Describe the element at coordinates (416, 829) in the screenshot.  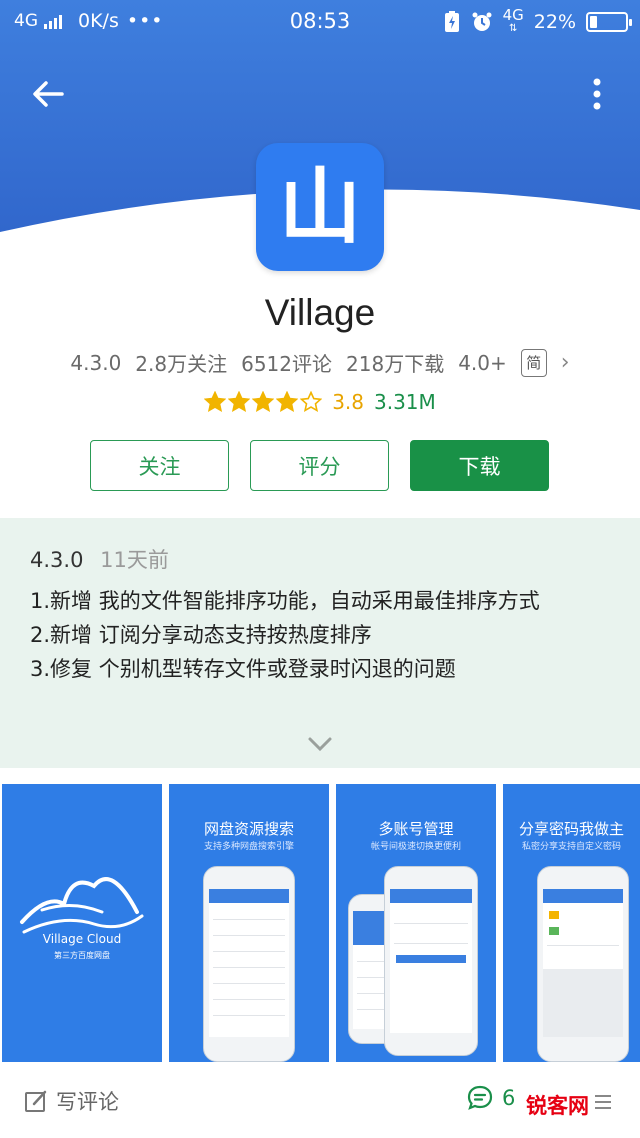
I see `shot-title: 多账号管理` at that location.